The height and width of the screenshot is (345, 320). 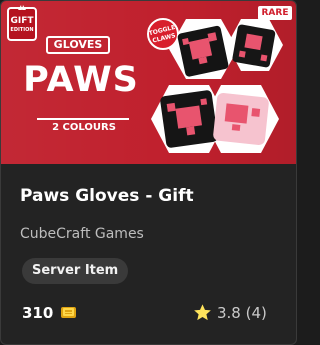 I want to click on price-amount: 310, so click(x=38, y=313).